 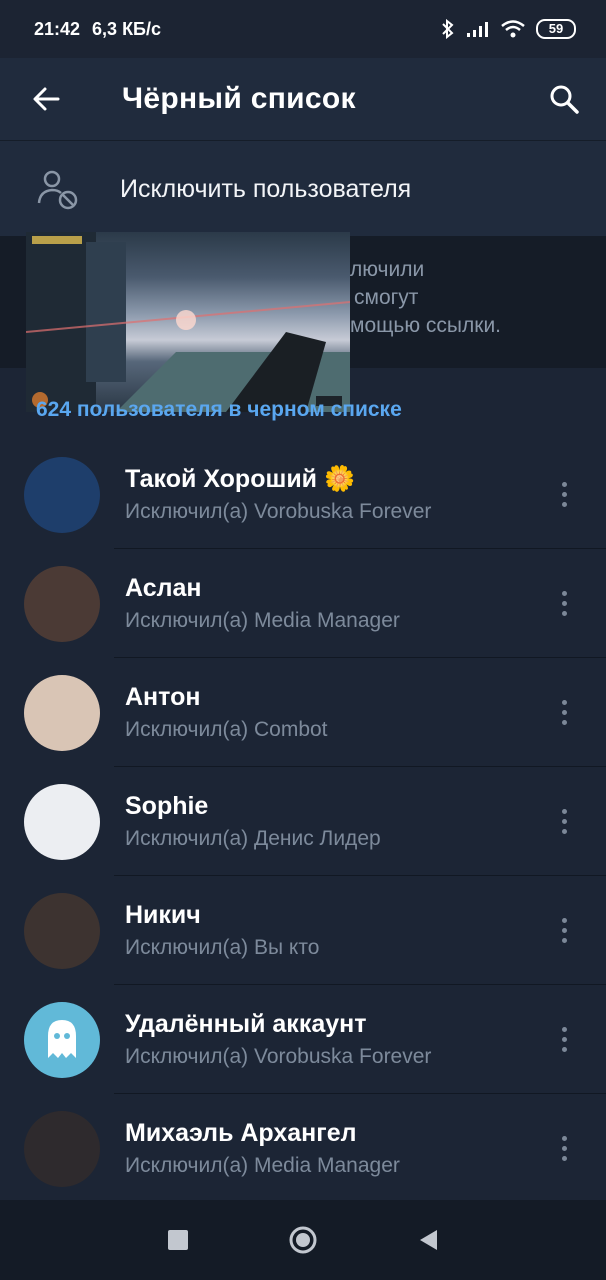 What do you see at coordinates (57, 28) in the screenshot?
I see `status-time: 21:42` at bounding box center [57, 28].